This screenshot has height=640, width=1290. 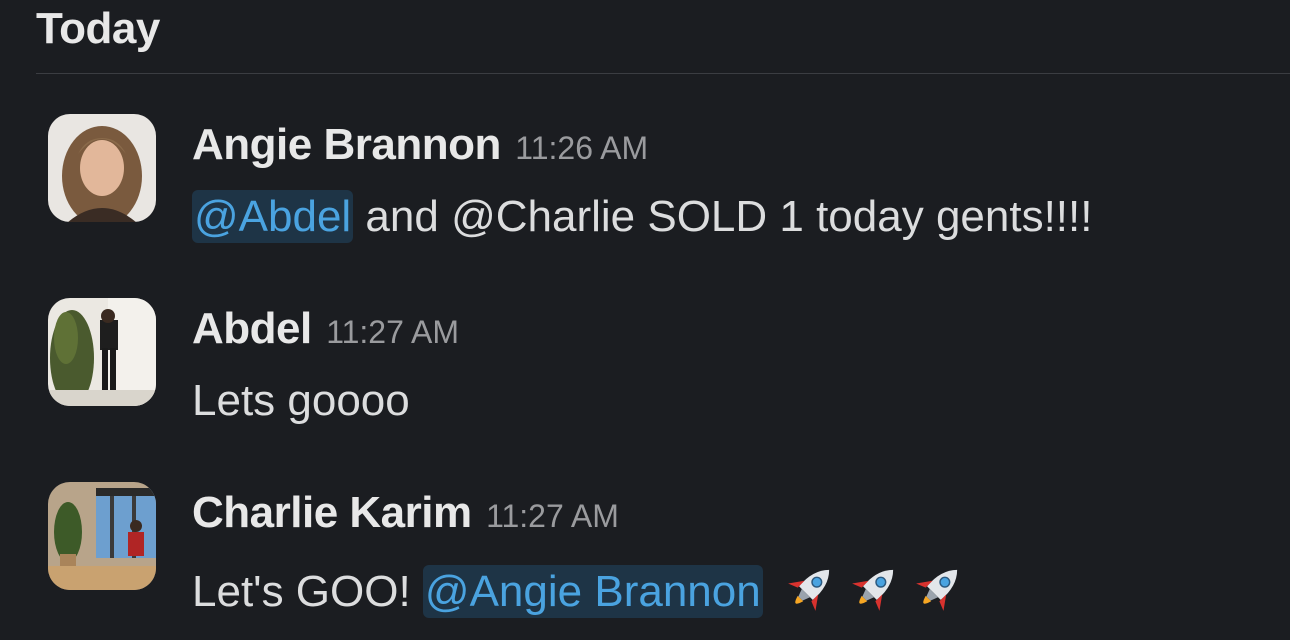 I want to click on message-header: Charlie Karim 11:27 AM, so click(x=405, y=513).